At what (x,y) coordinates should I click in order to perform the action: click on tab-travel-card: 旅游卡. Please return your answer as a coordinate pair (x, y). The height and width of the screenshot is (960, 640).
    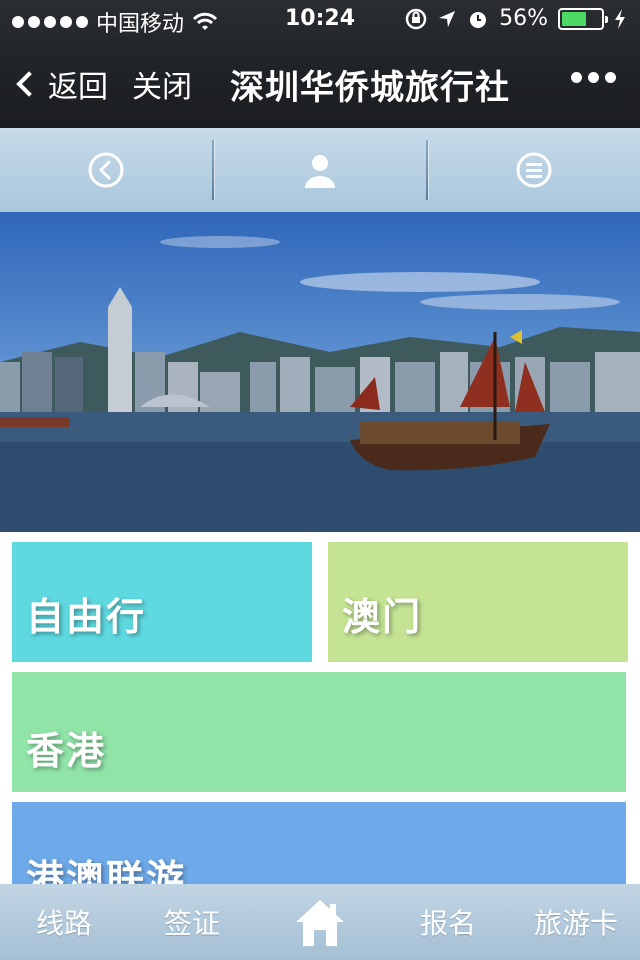
    Looking at the image, I should click on (576, 922).